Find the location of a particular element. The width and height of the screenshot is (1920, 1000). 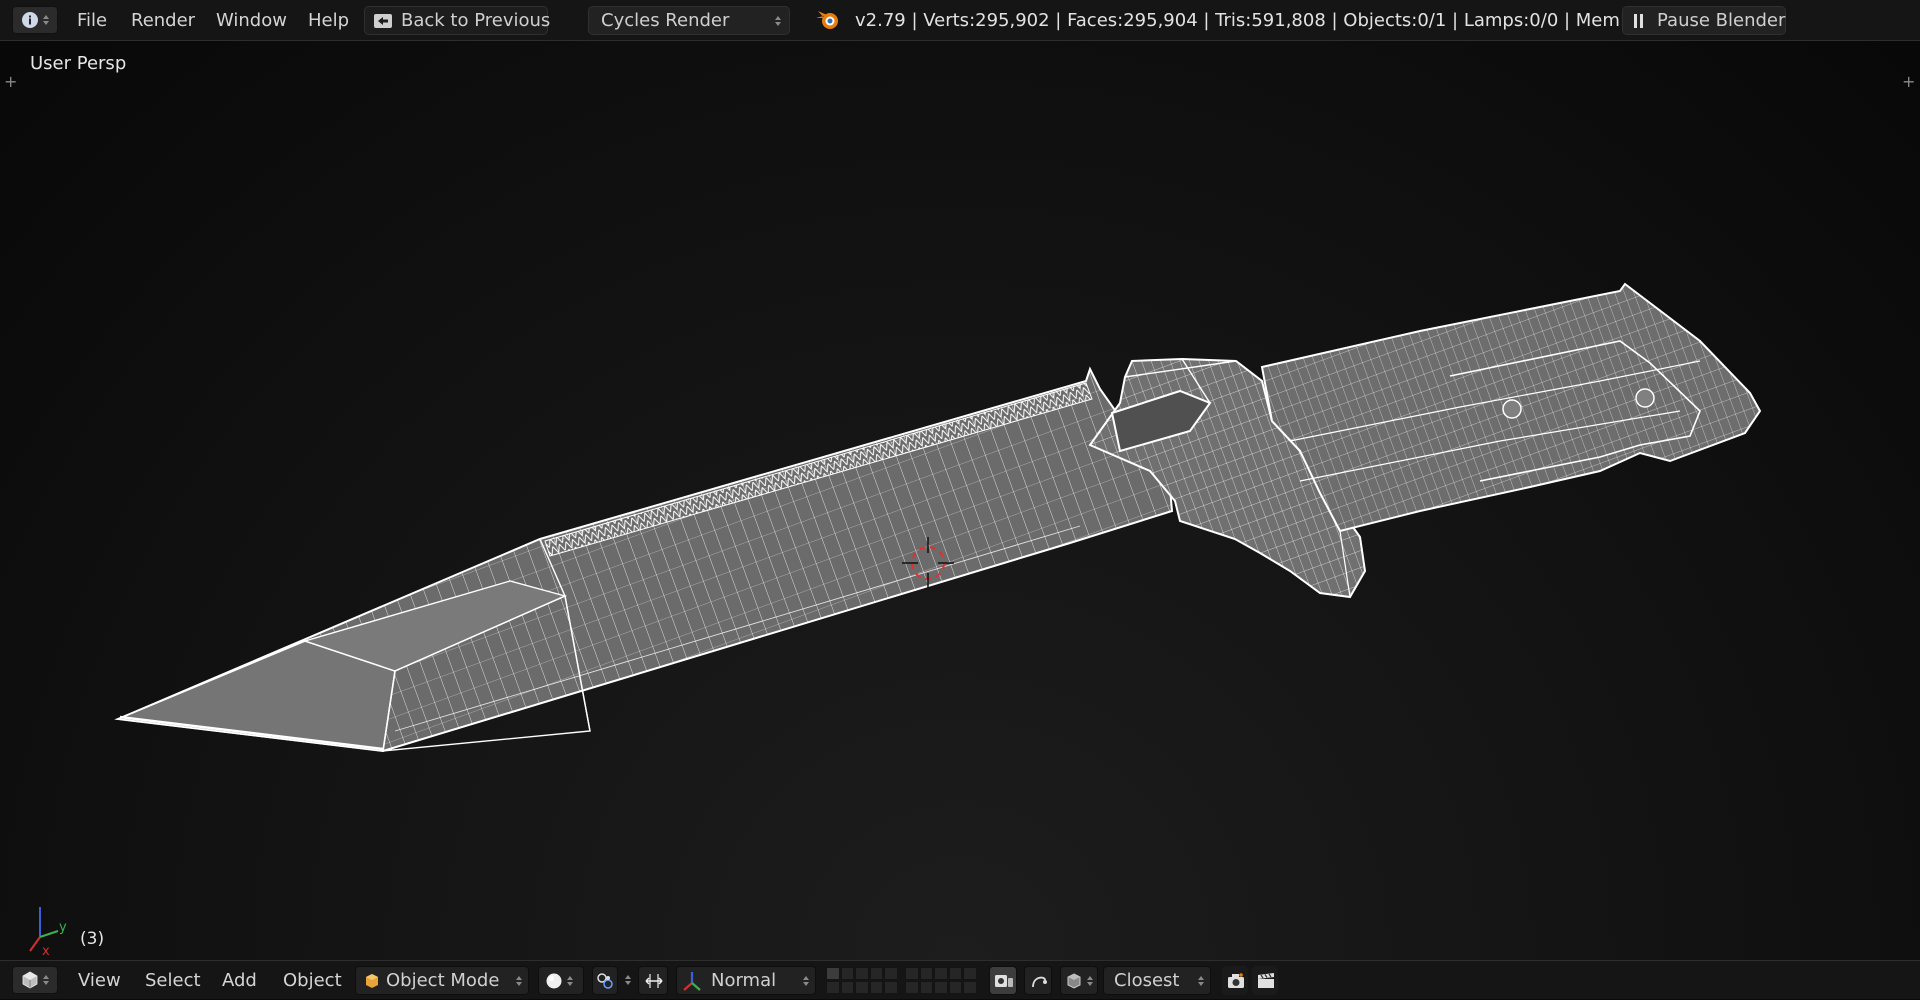

interaction-mode-label: Object Mode is located at coordinates (443, 980).